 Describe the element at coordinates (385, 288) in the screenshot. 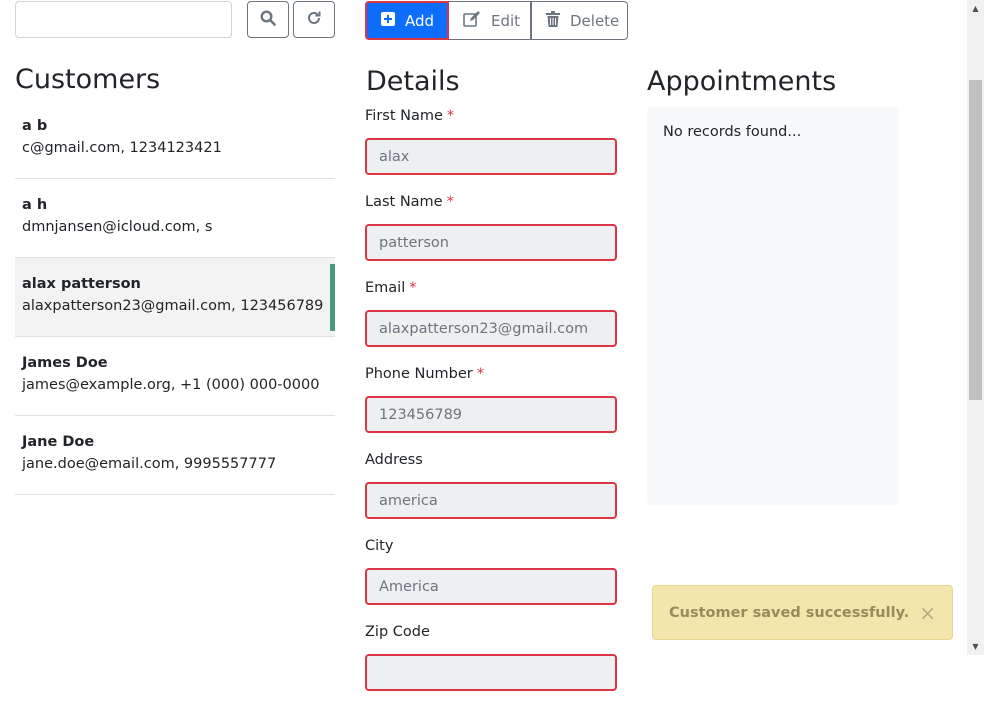

I see `field-label: Email` at that location.